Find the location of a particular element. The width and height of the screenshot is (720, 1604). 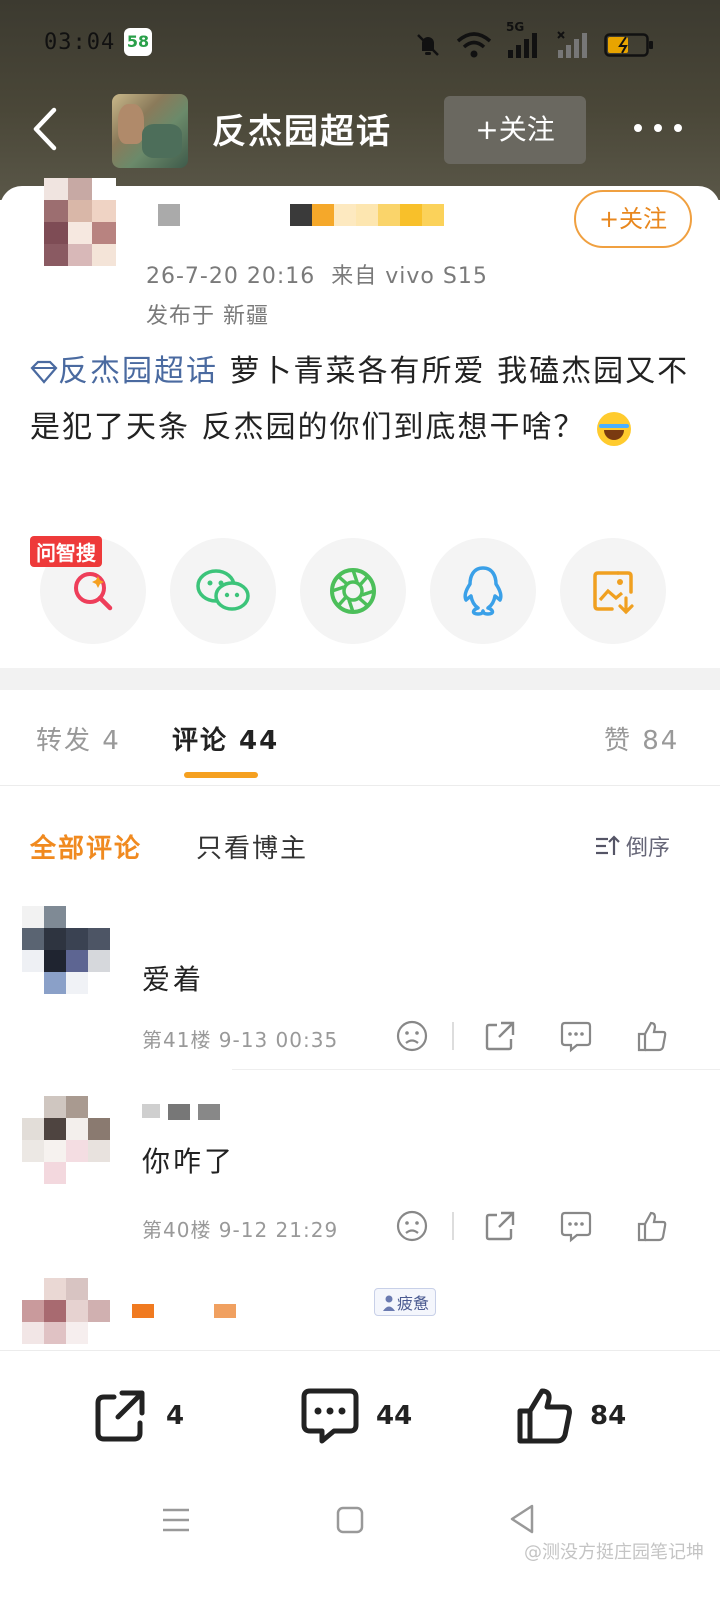

bottom-action-bar: 4 44 84 is located at coordinates (360, 1415).